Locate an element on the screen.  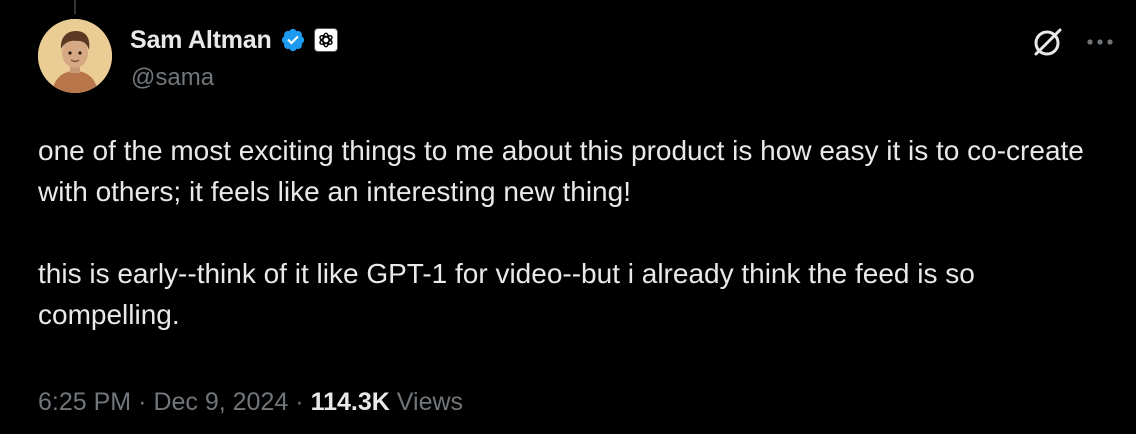
thread-connector-line is located at coordinates (75, 7).